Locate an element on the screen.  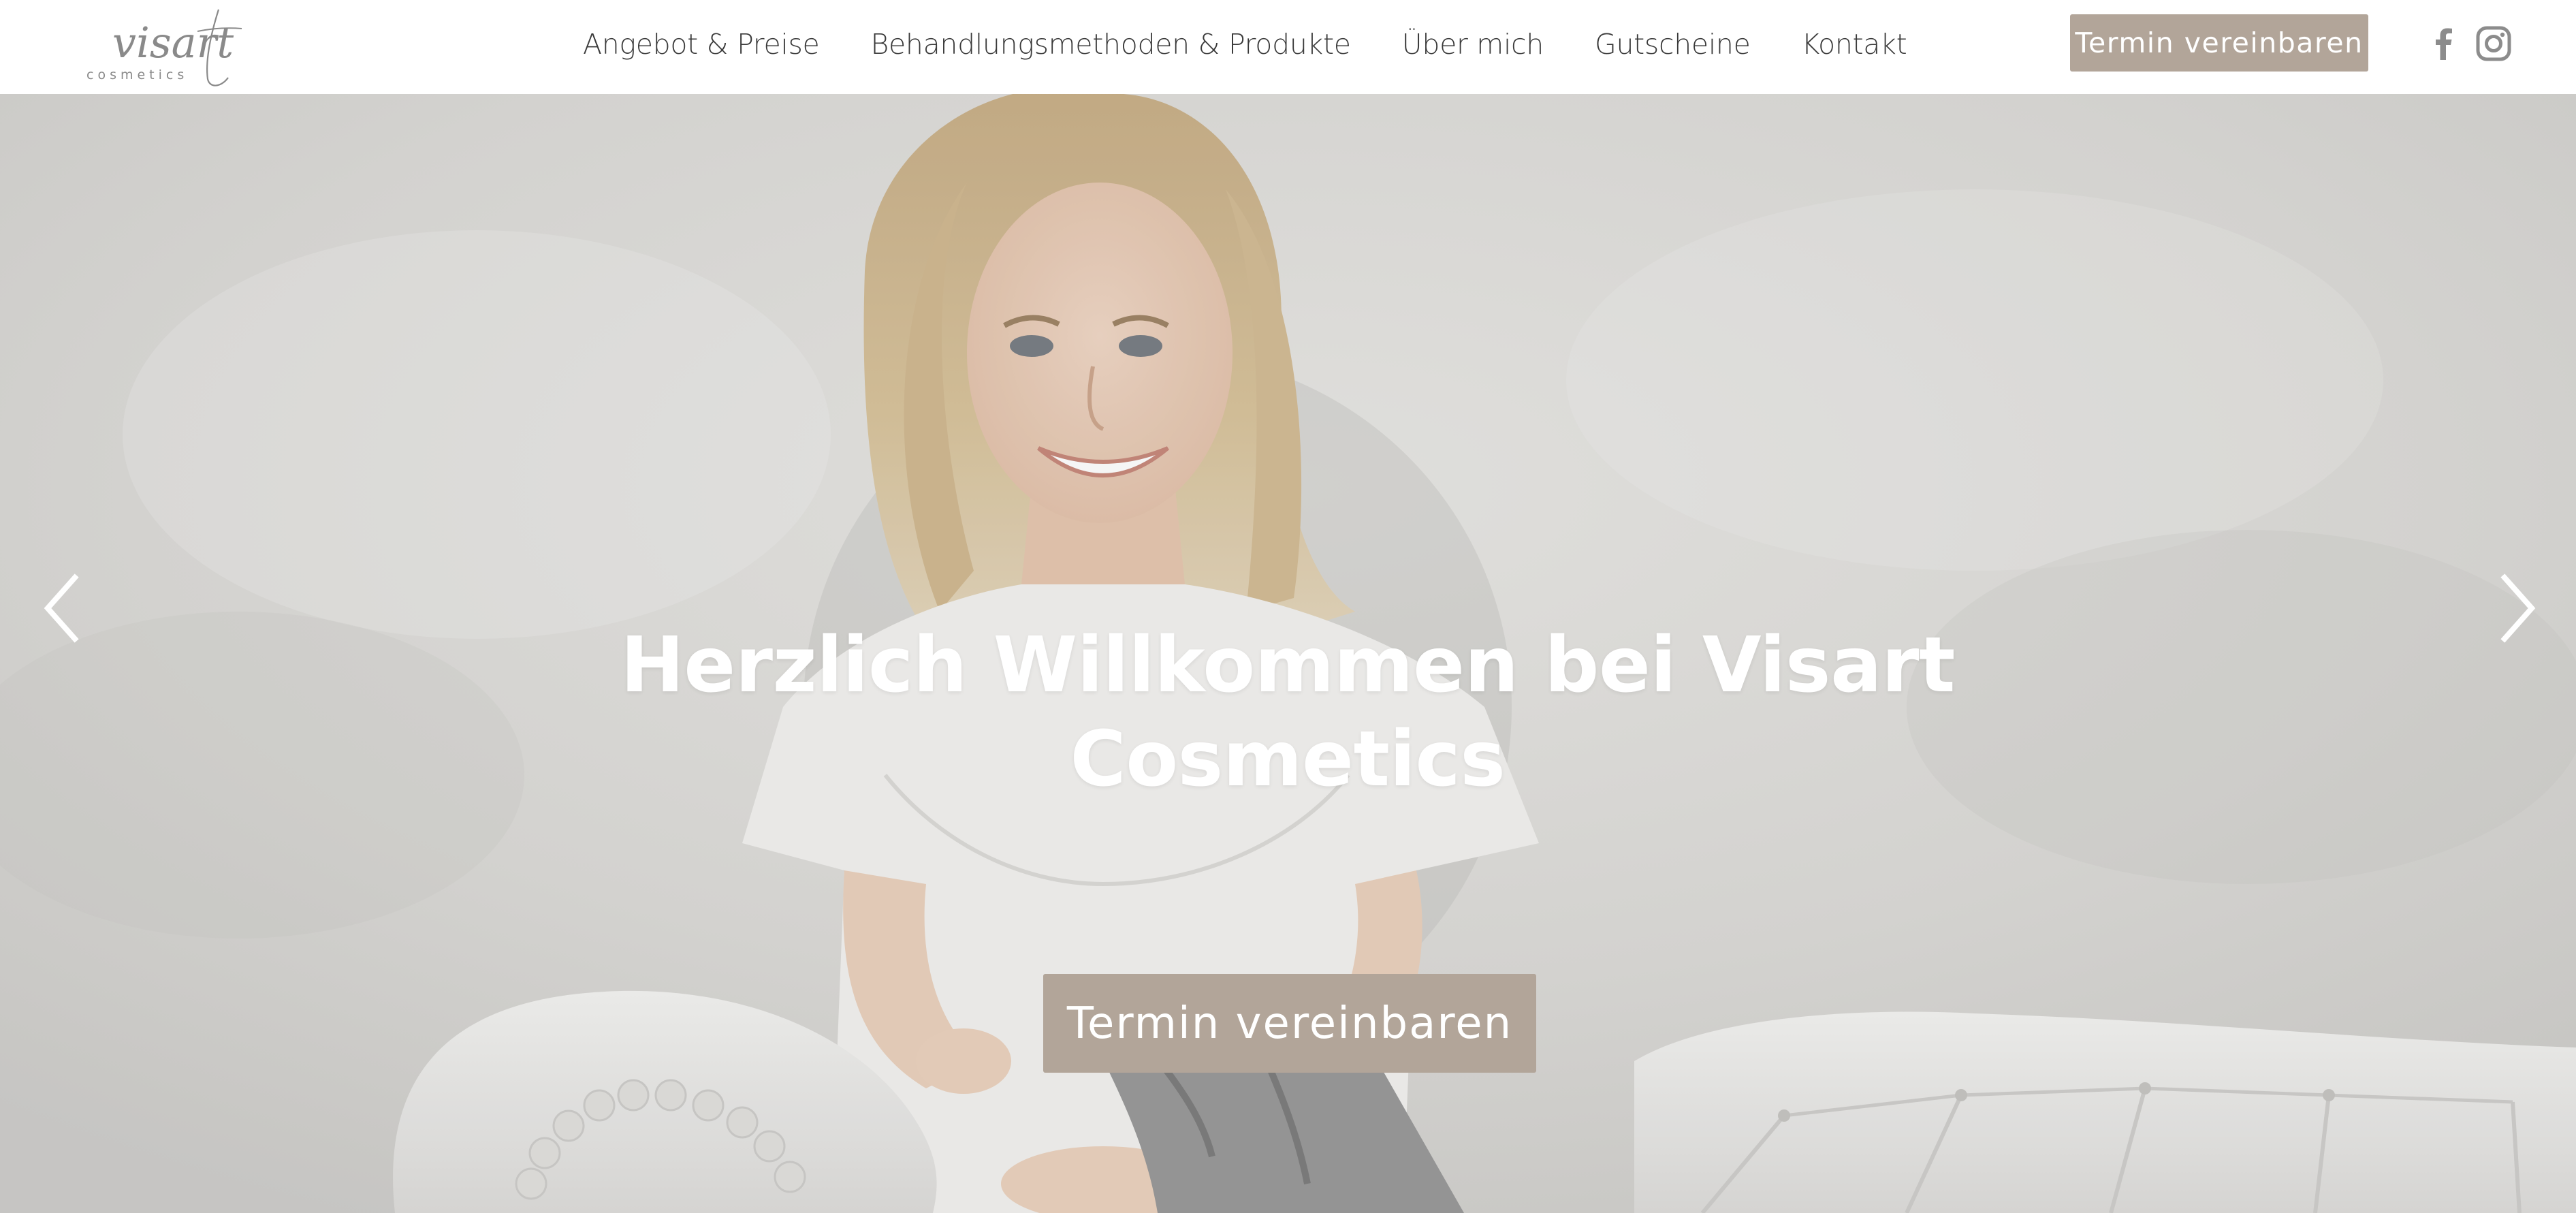
nav-item-behandlungsmethoden-produkte: Behandlungsmethoden & Produkte is located at coordinates (1110, 44).